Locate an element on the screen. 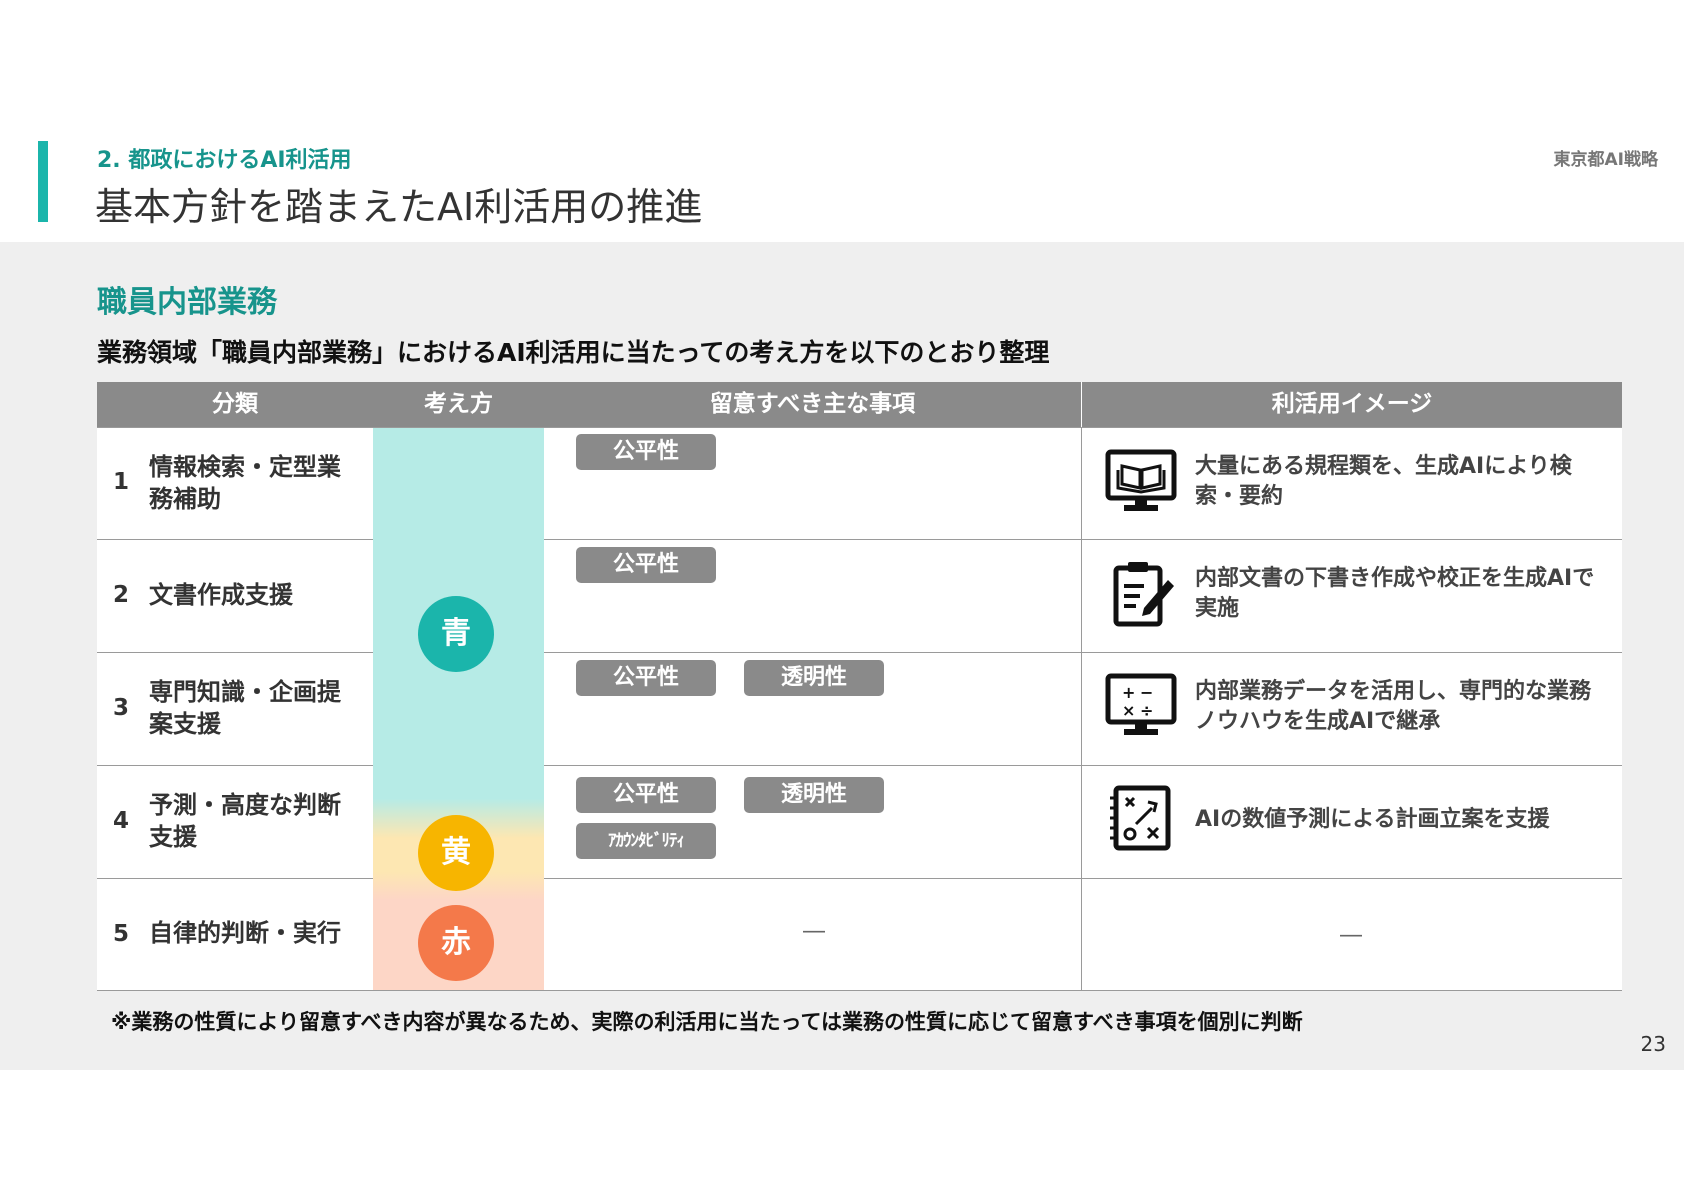 This screenshot has height=1191, width=1684. header-approach: 考え方 is located at coordinates (458, 404).